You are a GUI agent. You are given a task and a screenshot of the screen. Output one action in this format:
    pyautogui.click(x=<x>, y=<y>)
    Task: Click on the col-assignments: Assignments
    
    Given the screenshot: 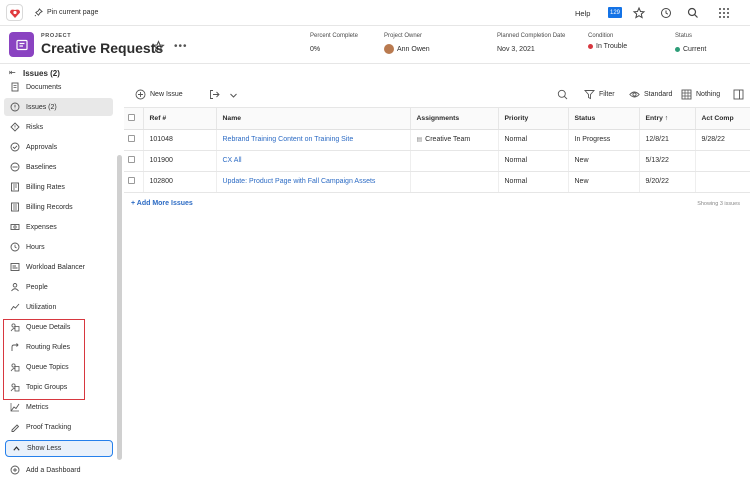 What is the action you would take?
    pyautogui.click(x=454, y=119)
    